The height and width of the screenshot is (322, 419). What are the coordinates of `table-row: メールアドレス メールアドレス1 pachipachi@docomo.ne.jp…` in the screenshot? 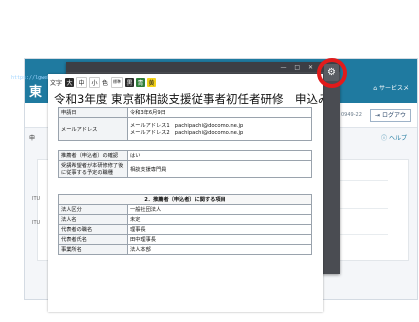 It's located at (185, 129).